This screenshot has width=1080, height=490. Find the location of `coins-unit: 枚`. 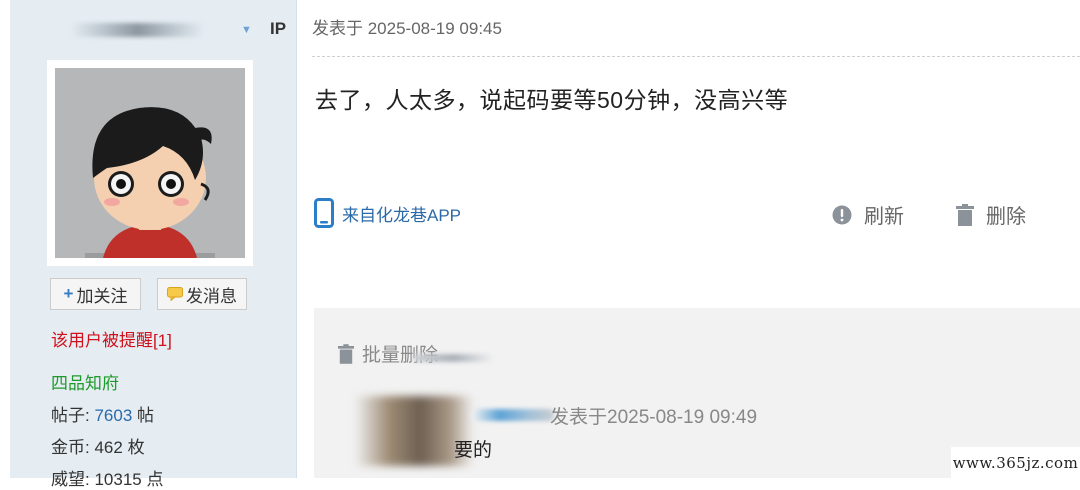

coins-unit: 枚 is located at coordinates (136, 447).